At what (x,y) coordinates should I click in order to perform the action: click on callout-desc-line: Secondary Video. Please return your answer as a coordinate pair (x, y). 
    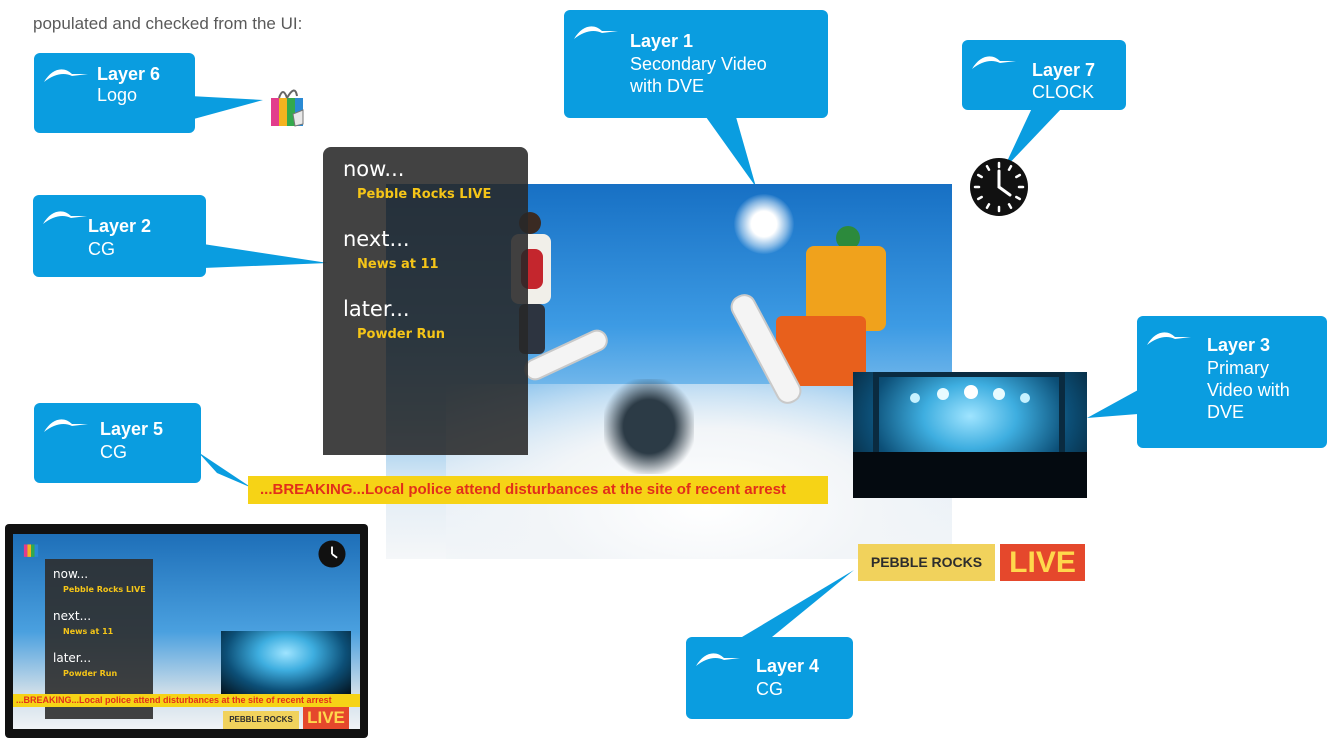
    Looking at the image, I should click on (698, 64).